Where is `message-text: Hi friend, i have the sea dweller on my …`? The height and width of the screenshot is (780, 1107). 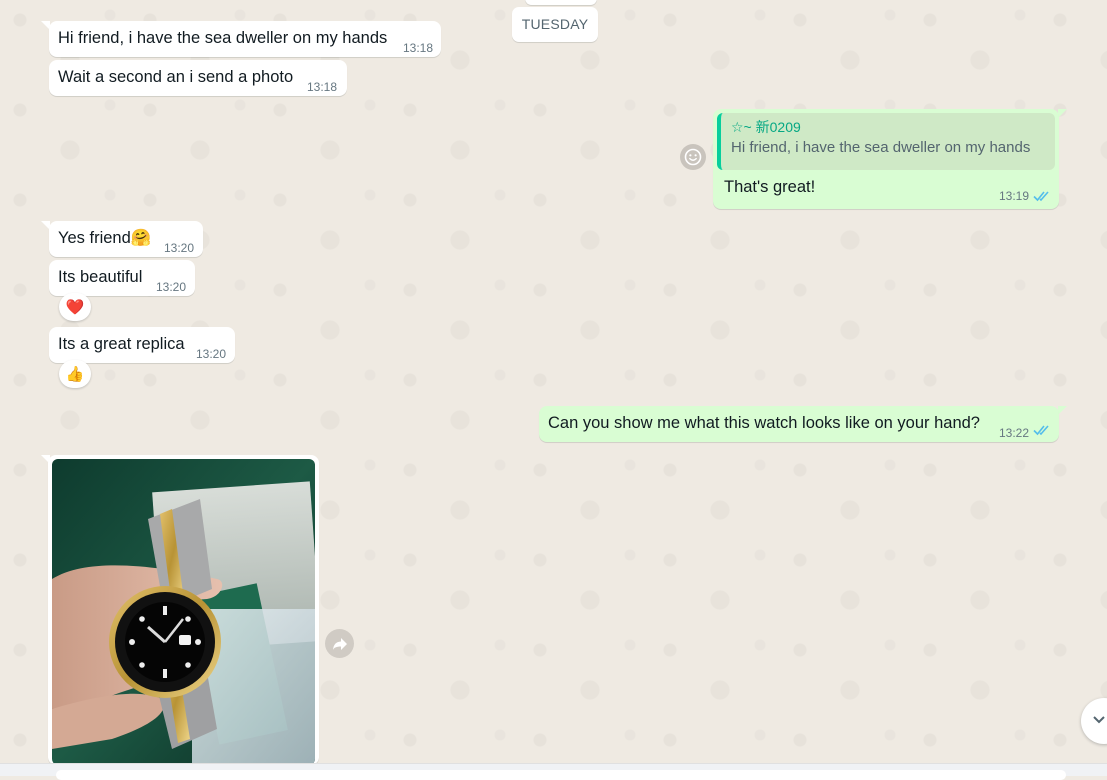 message-text: Hi friend, i have the sea dweller on my … is located at coordinates (223, 38).